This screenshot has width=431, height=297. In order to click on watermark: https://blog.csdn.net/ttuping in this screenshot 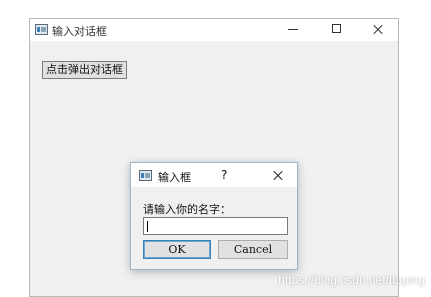, I will do `click(351, 280)`.